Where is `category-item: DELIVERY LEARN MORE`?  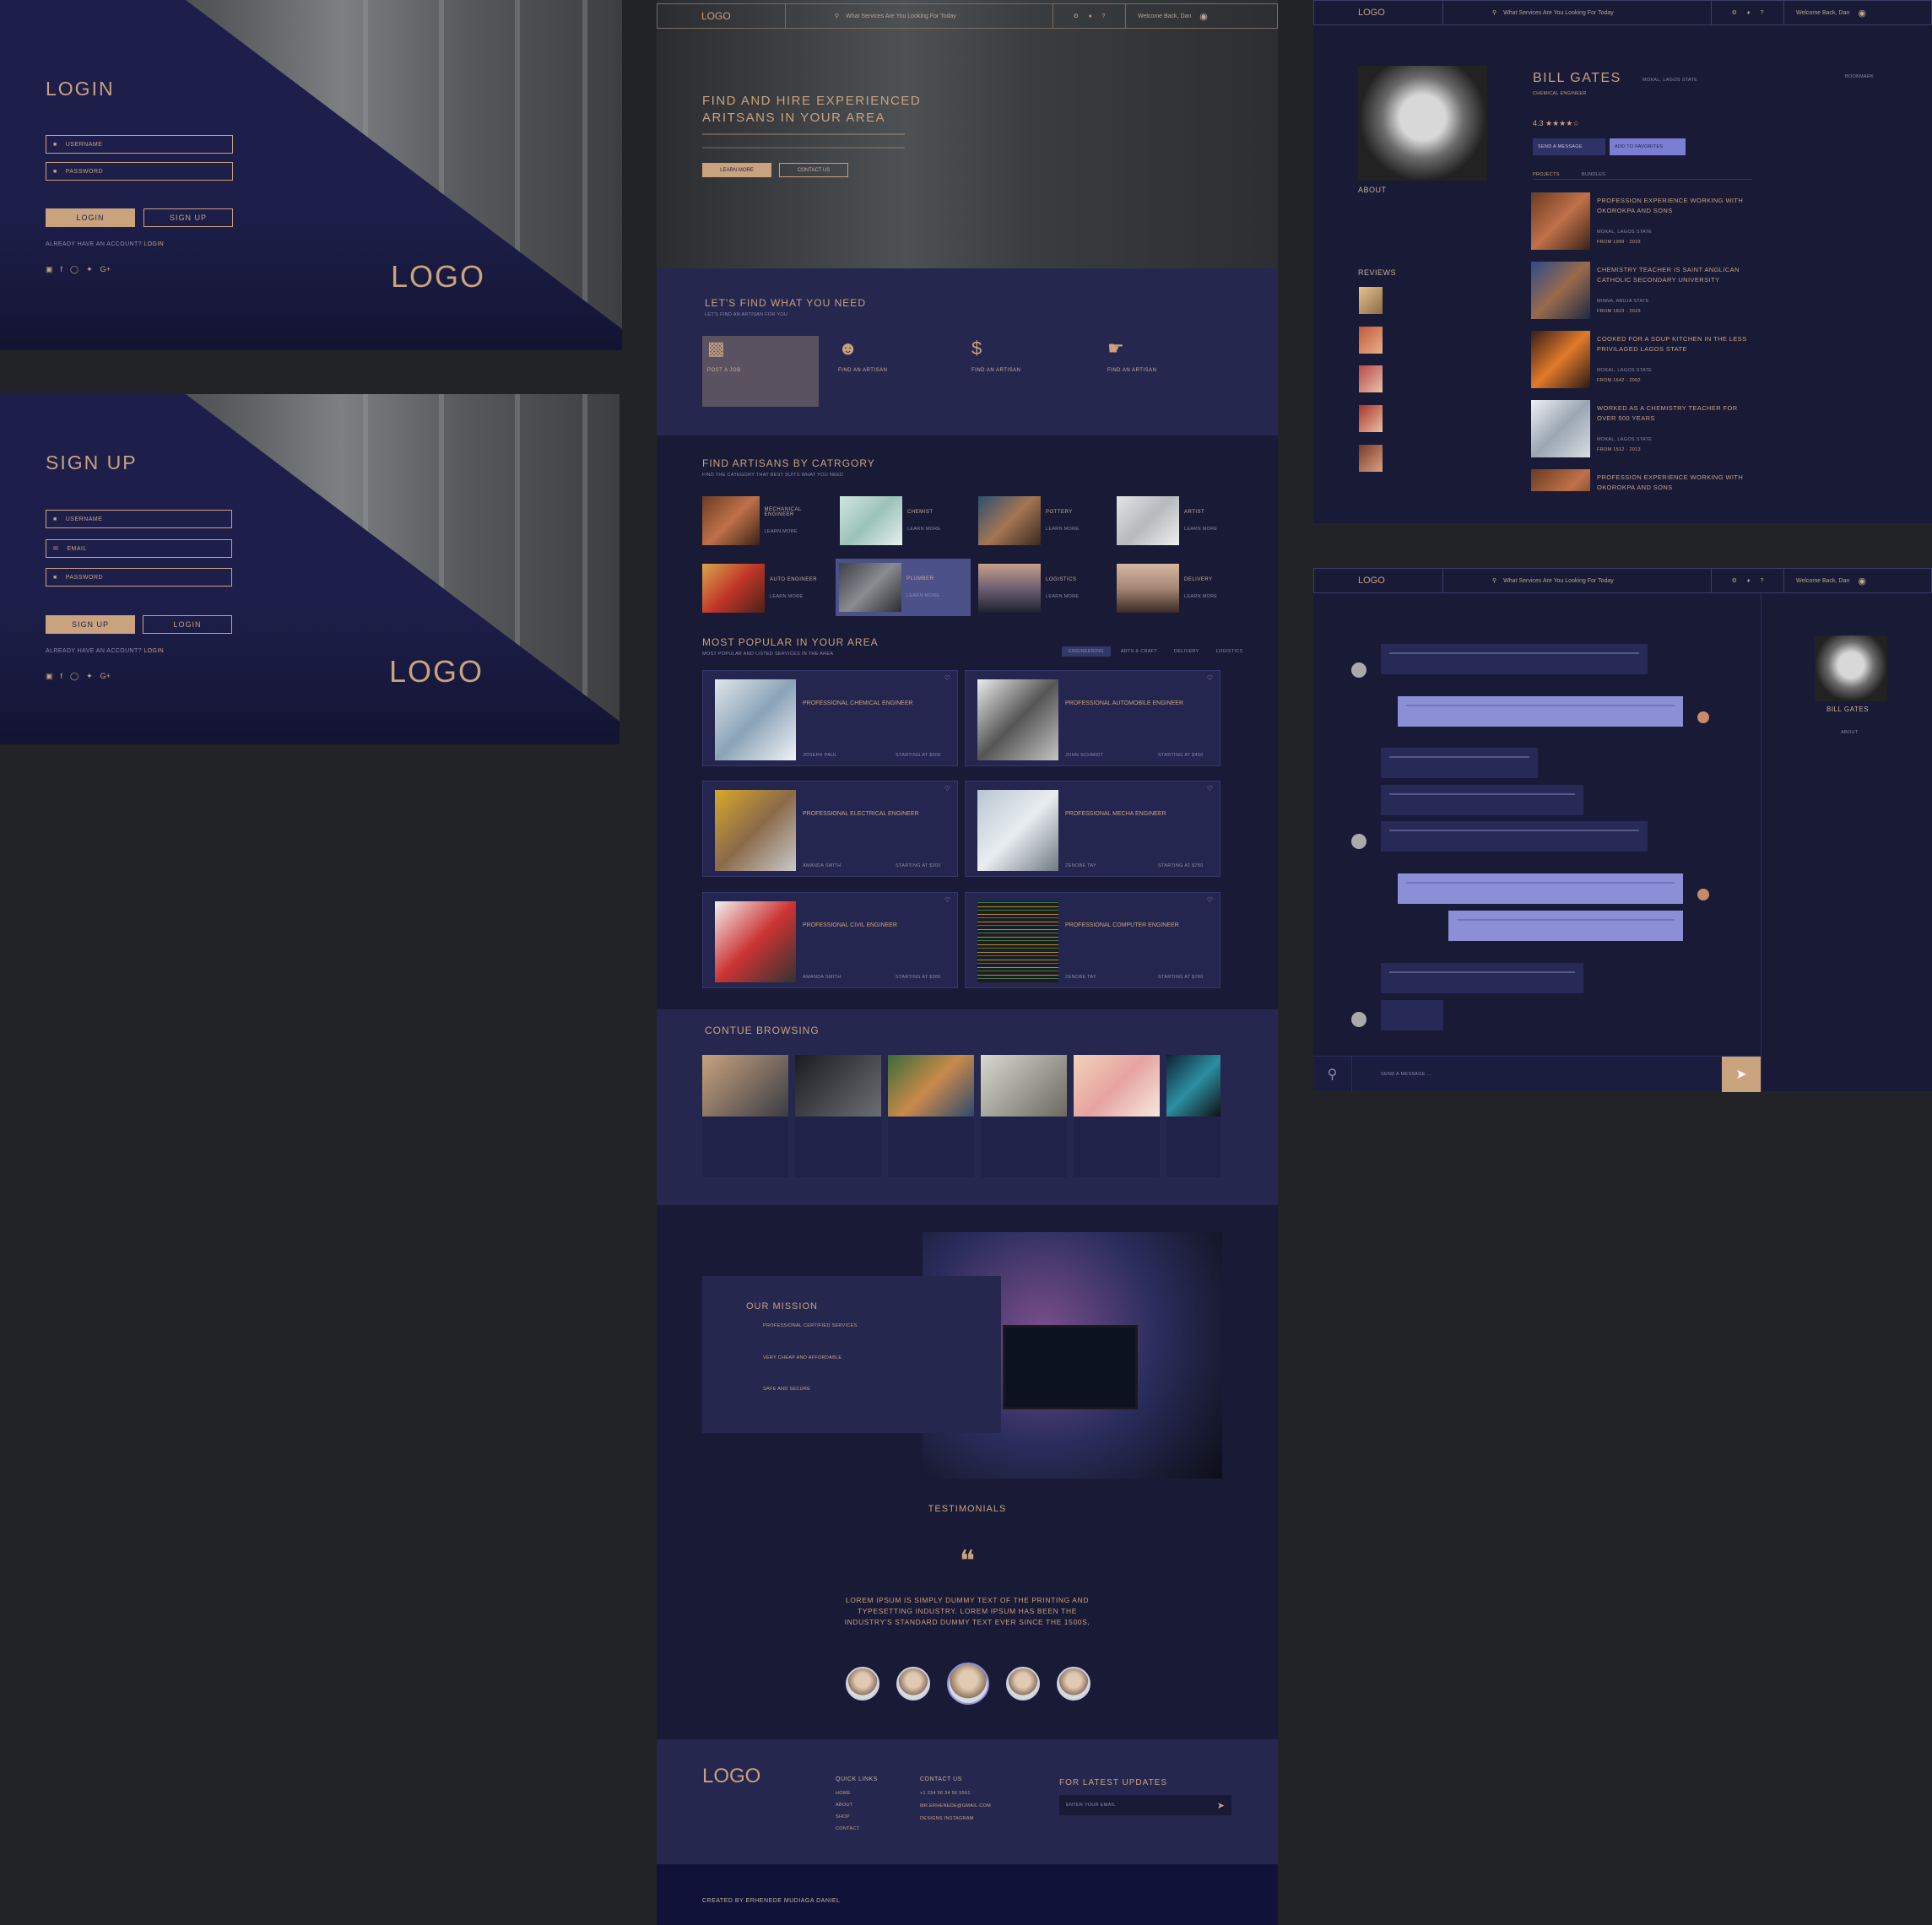
category-item: DELIVERY LEARN MORE is located at coordinates (1179, 588).